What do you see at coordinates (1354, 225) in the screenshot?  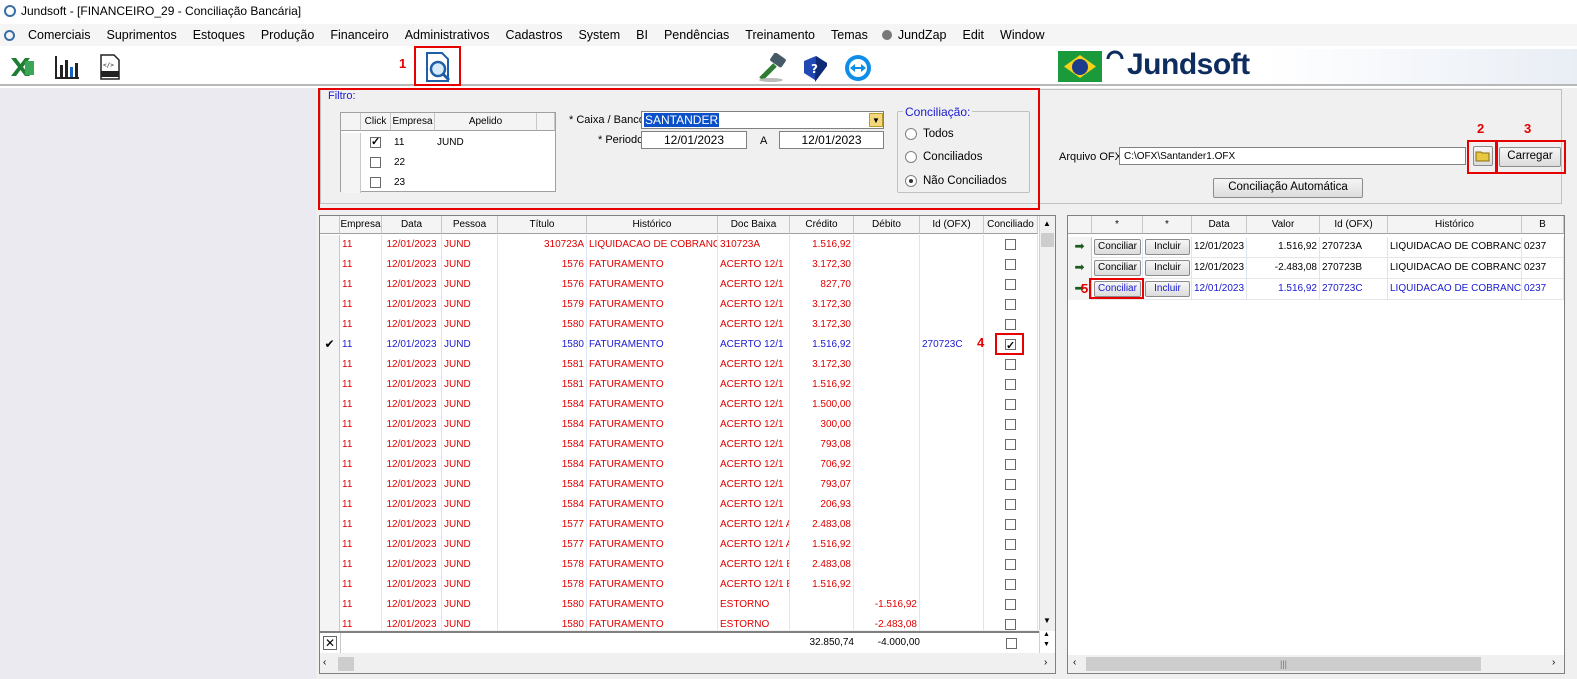 I see `ofx-header-id: Id (OFX)` at bounding box center [1354, 225].